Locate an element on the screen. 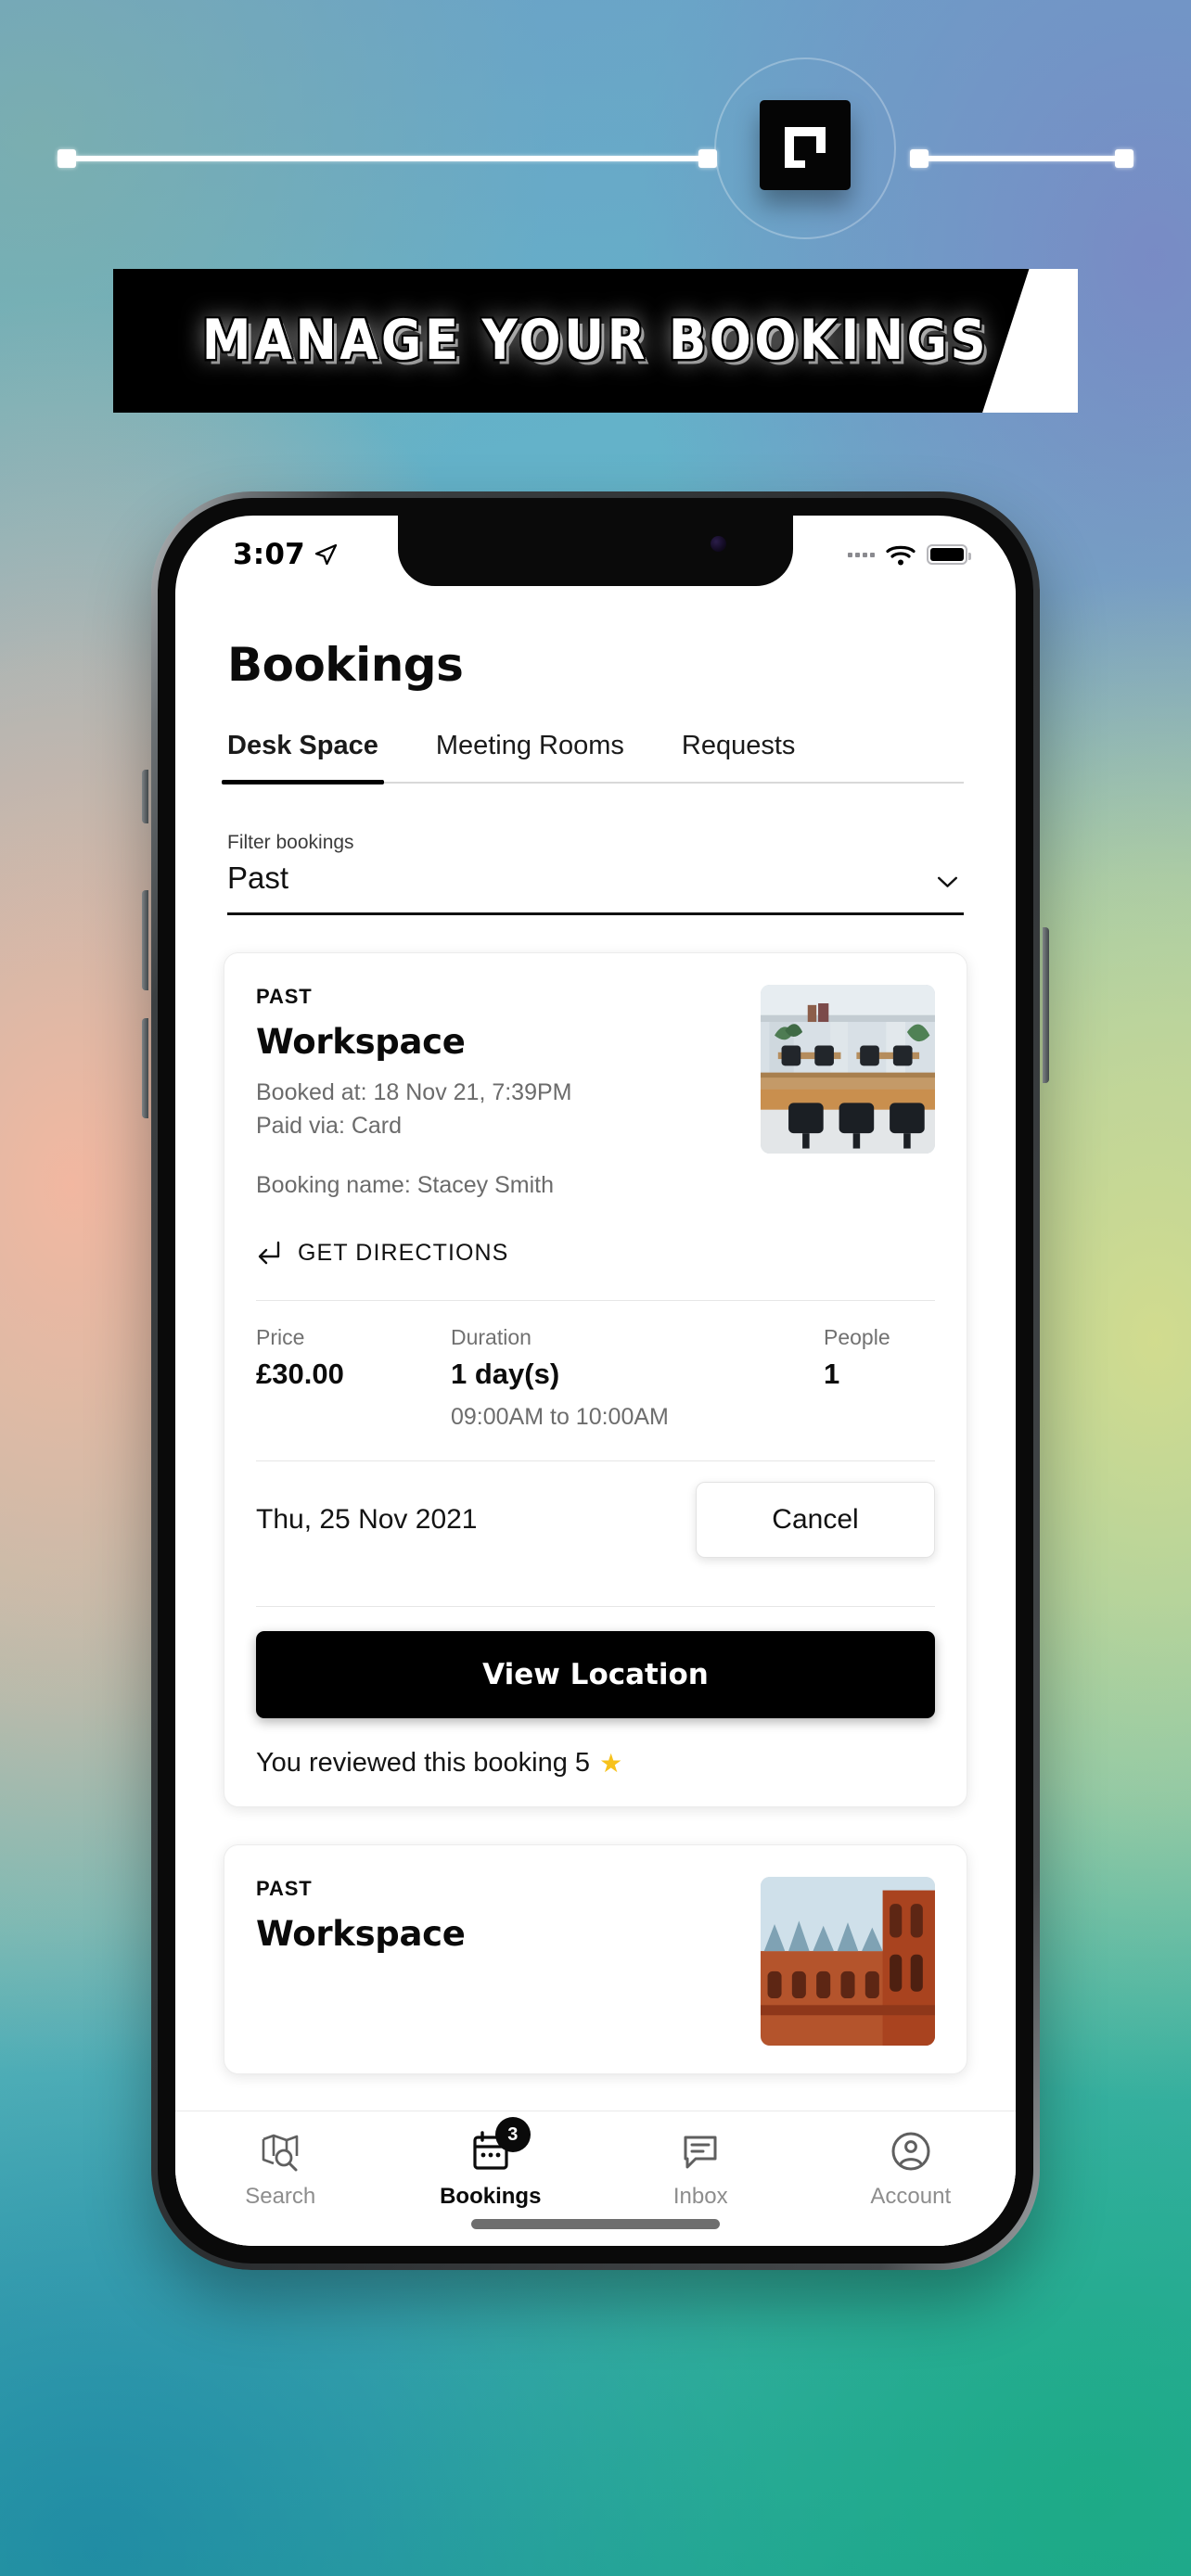  status-bar-right is located at coordinates (909, 555).